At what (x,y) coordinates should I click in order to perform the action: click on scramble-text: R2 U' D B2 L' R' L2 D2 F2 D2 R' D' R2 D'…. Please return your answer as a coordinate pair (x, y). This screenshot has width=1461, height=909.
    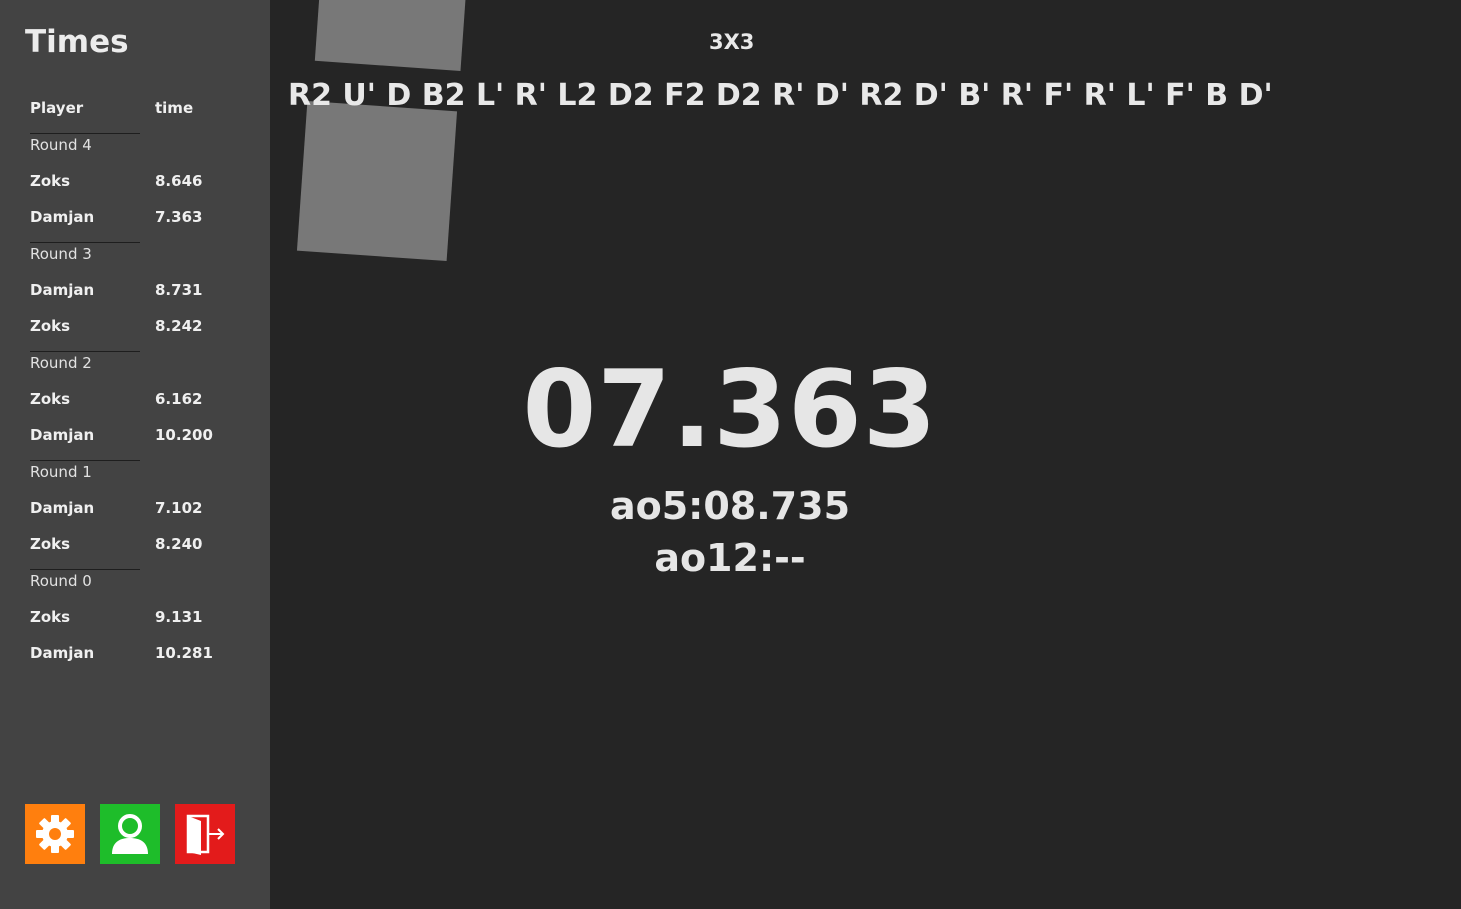
    Looking at the image, I should click on (780, 95).